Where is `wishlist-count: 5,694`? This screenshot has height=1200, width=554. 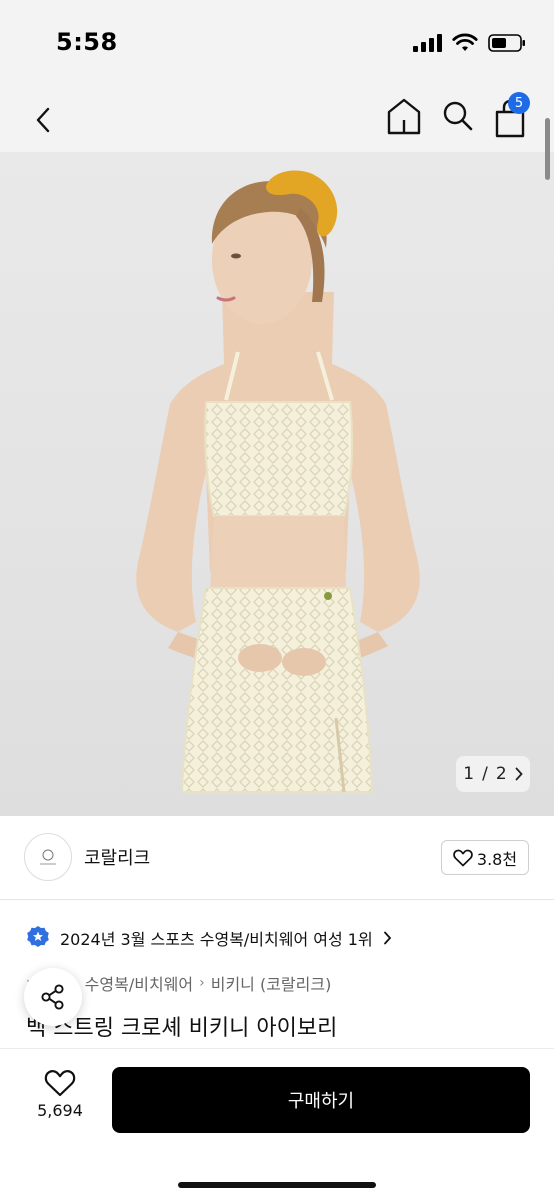 wishlist-count: 5,694 is located at coordinates (60, 1110).